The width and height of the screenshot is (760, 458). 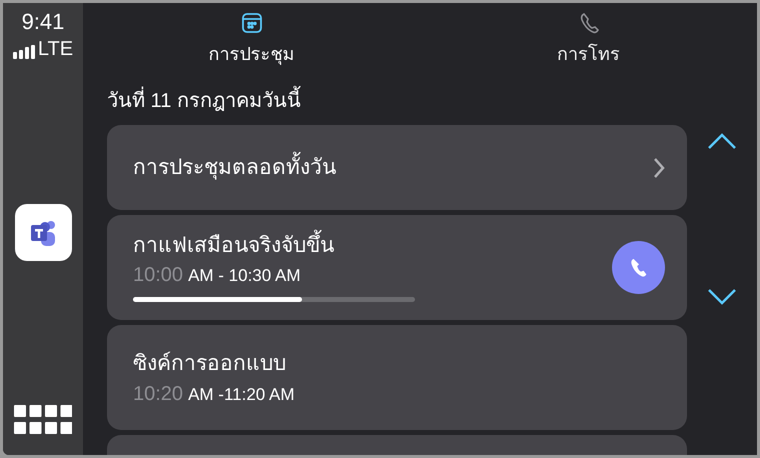 I want to click on signal-icon, so click(x=23, y=52).